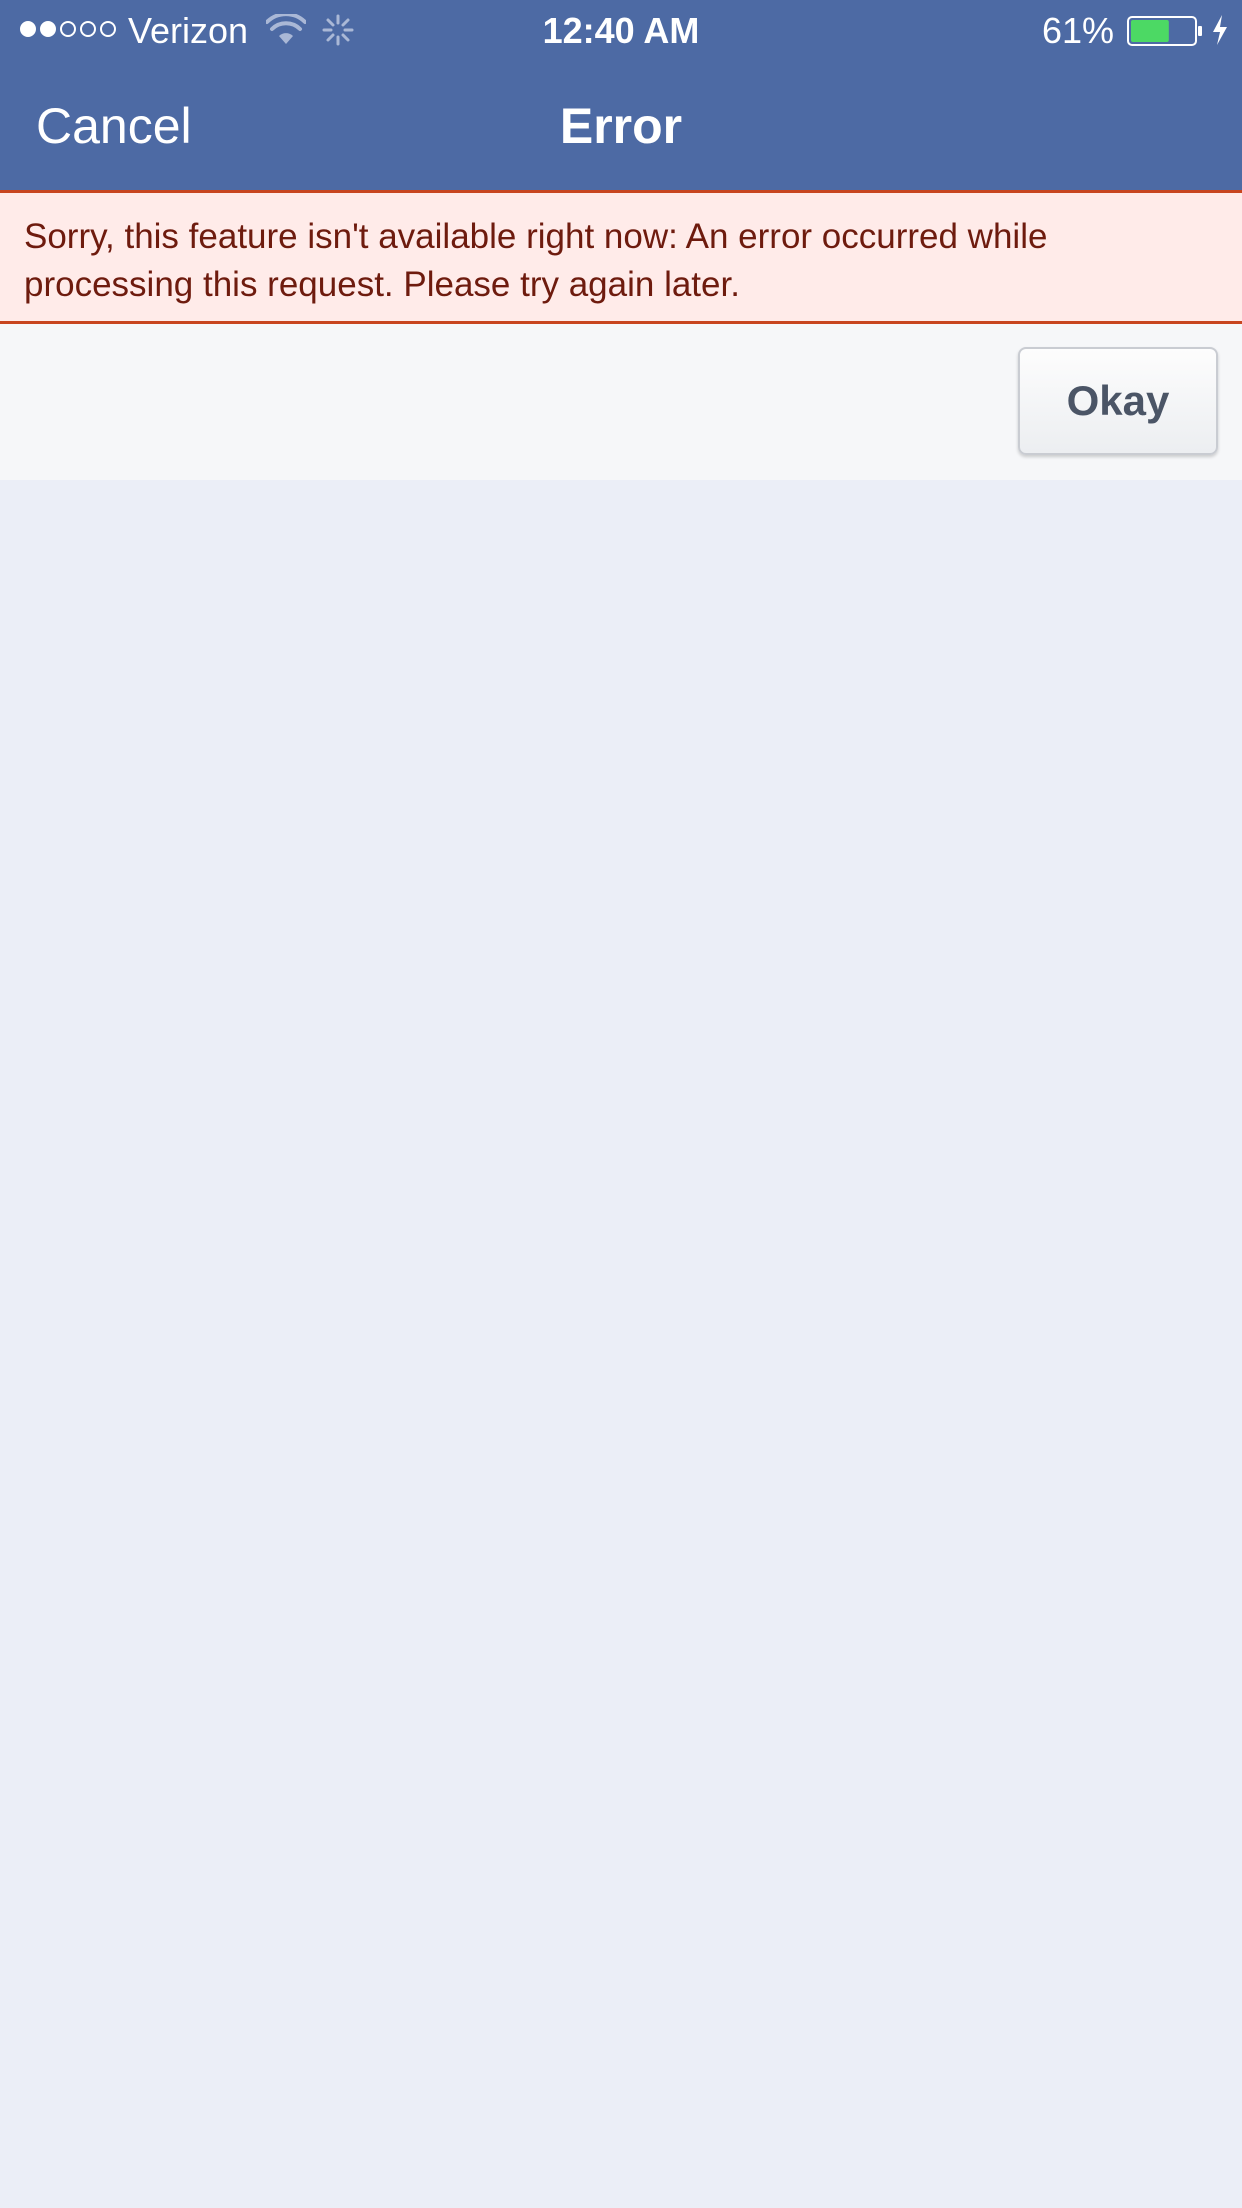 The width and height of the screenshot is (1242, 2208). I want to click on cancel-button: Cancel, so click(114, 126).